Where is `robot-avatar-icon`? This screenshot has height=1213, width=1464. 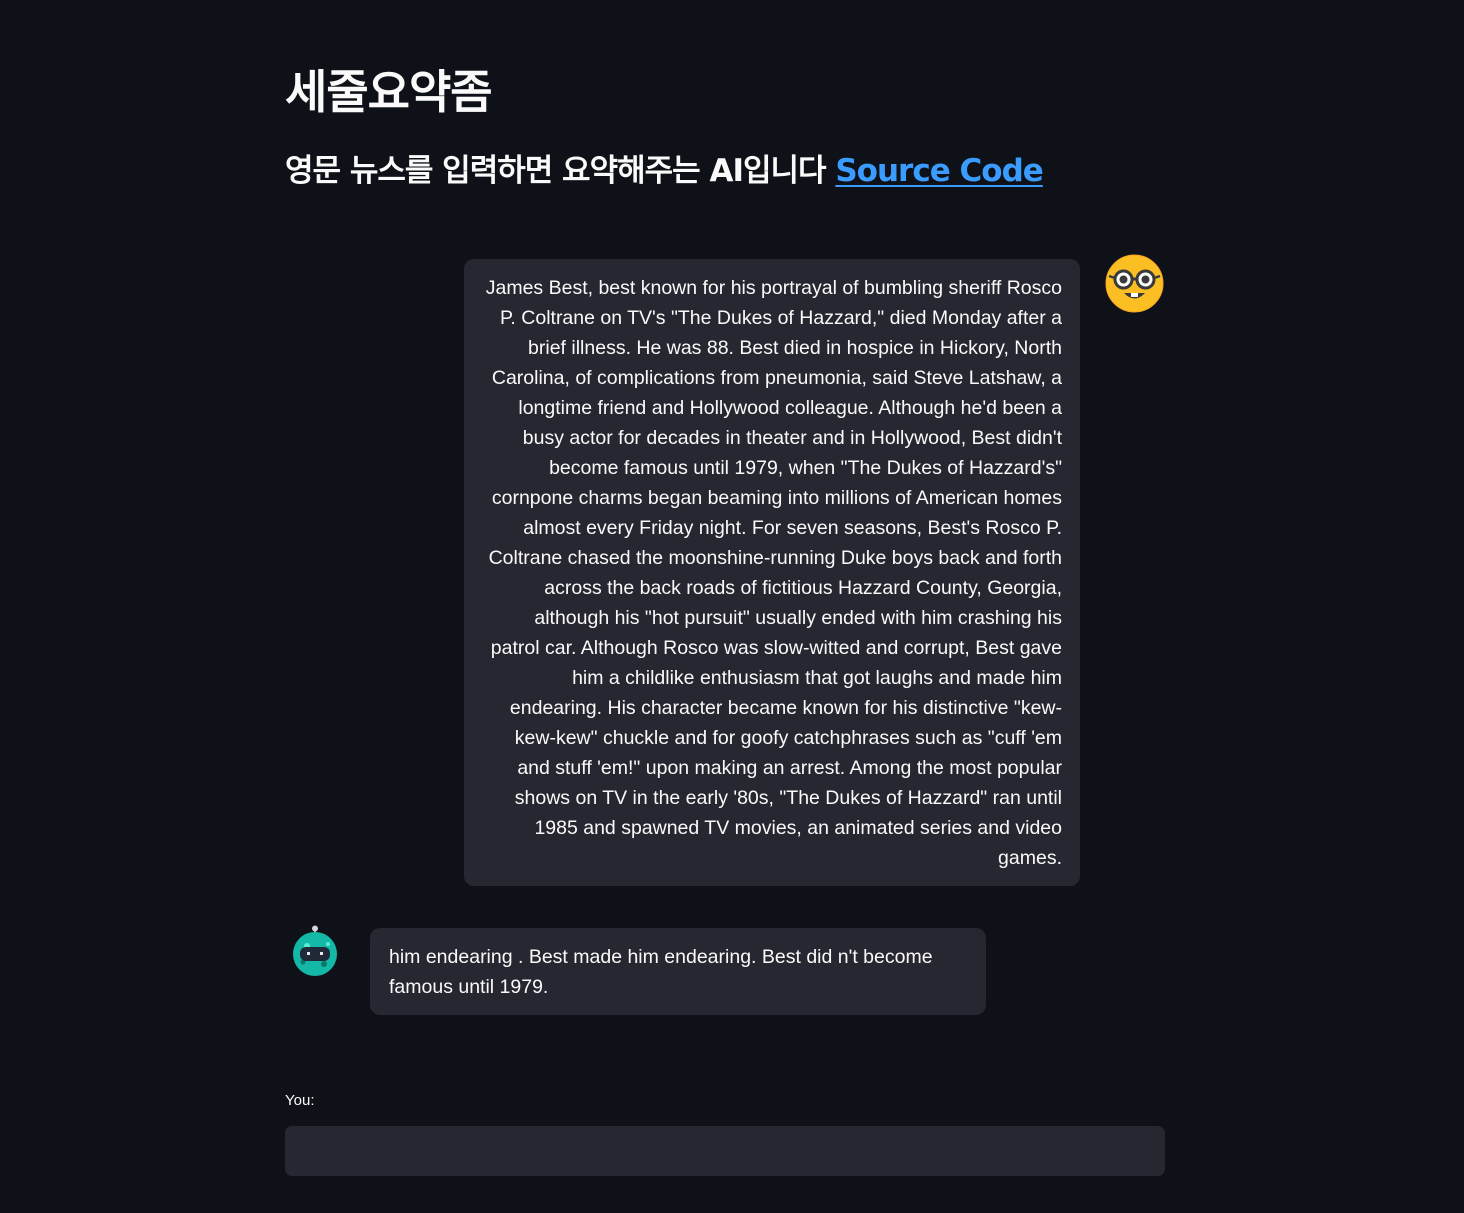 robot-avatar-icon is located at coordinates (315, 952).